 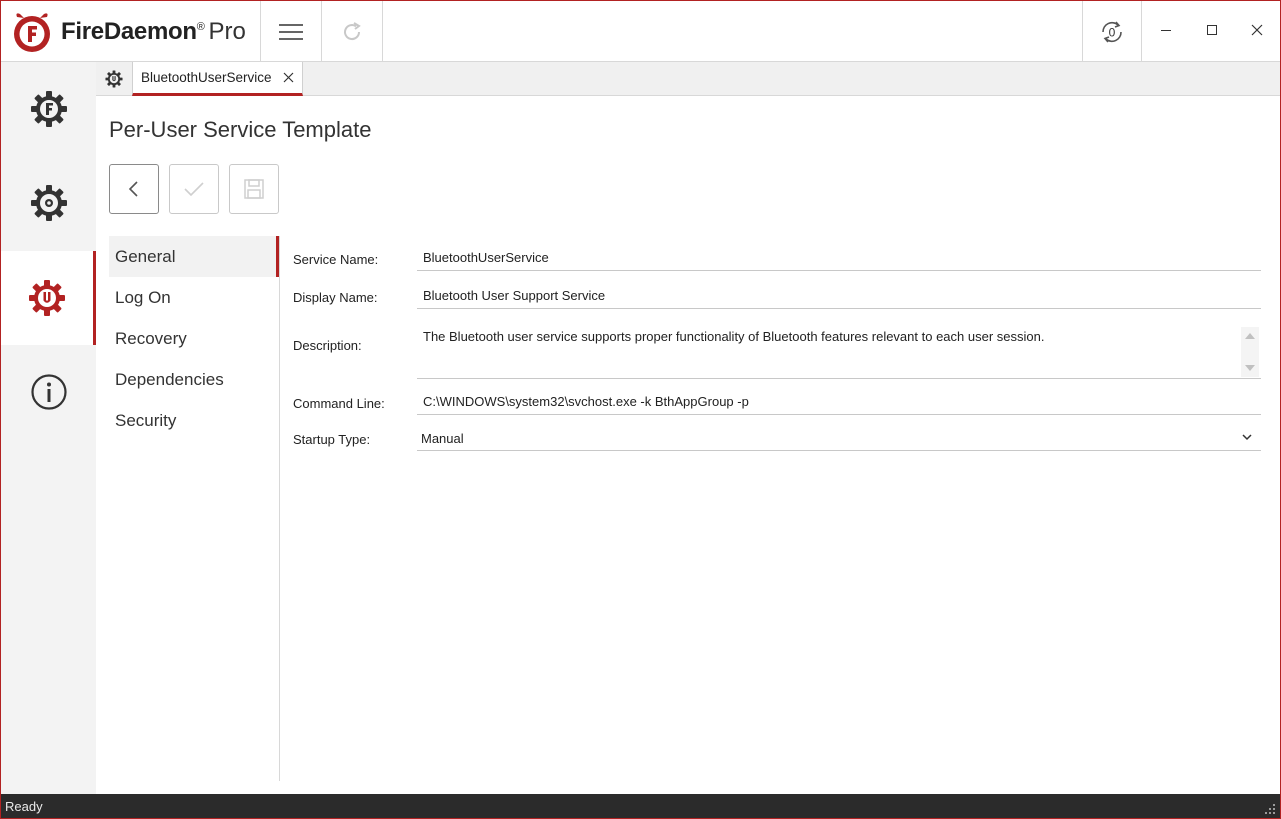 What do you see at coordinates (24, 806) in the screenshot?
I see `status-text: Ready` at bounding box center [24, 806].